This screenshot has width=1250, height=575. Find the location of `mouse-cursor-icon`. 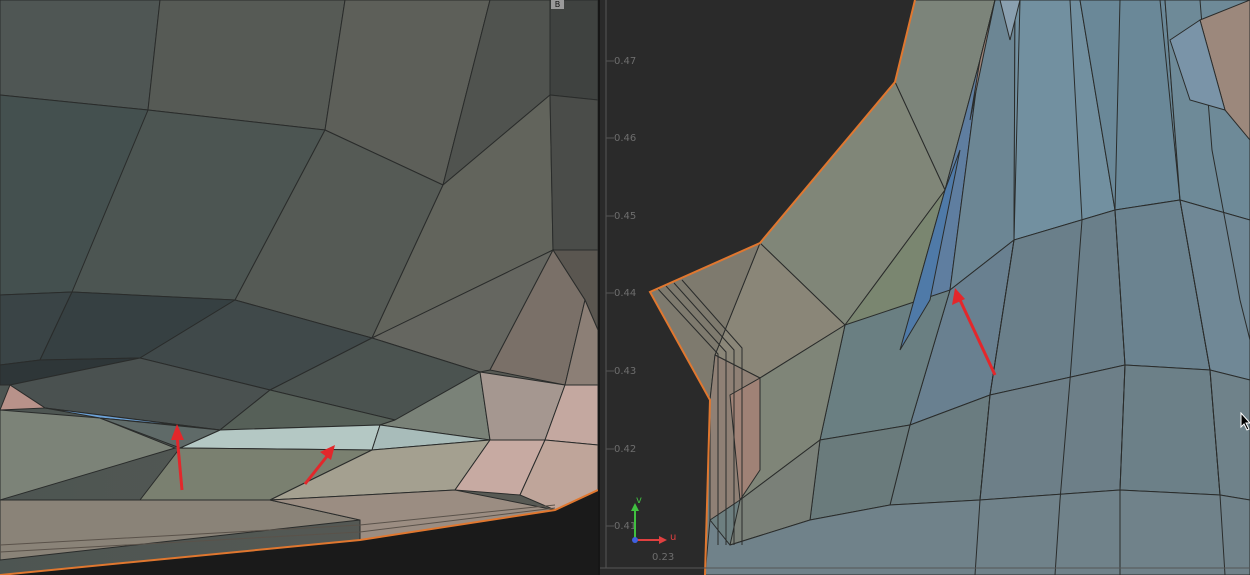

mouse-cursor-icon is located at coordinates (1245, 421).